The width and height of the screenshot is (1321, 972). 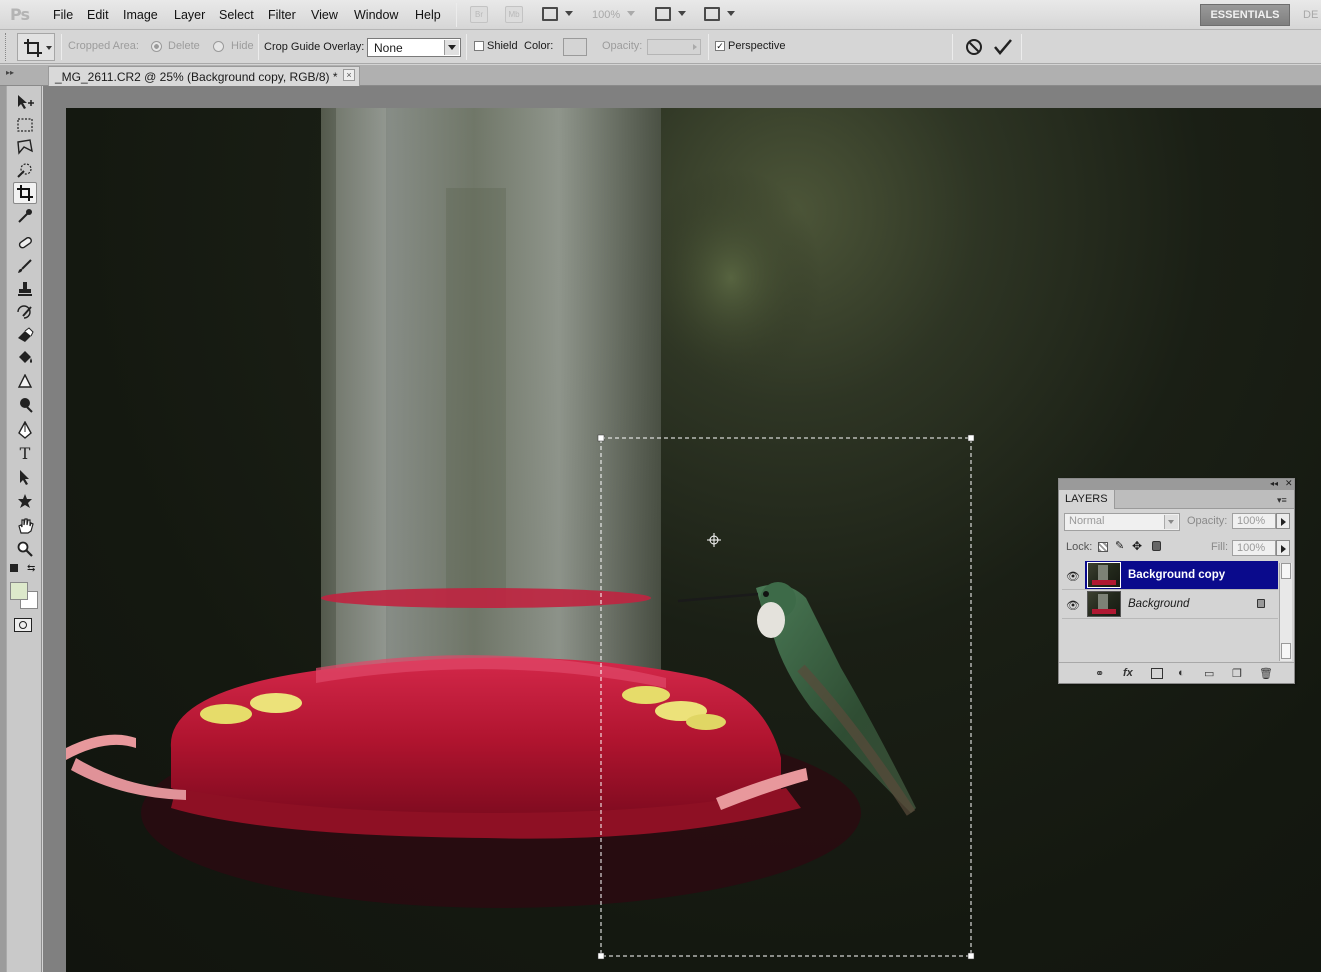 What do you see at coordinates (25, 358) in the screenshot?
I see `paint-bucket-tool-icon` at bounding box center [25, 358].